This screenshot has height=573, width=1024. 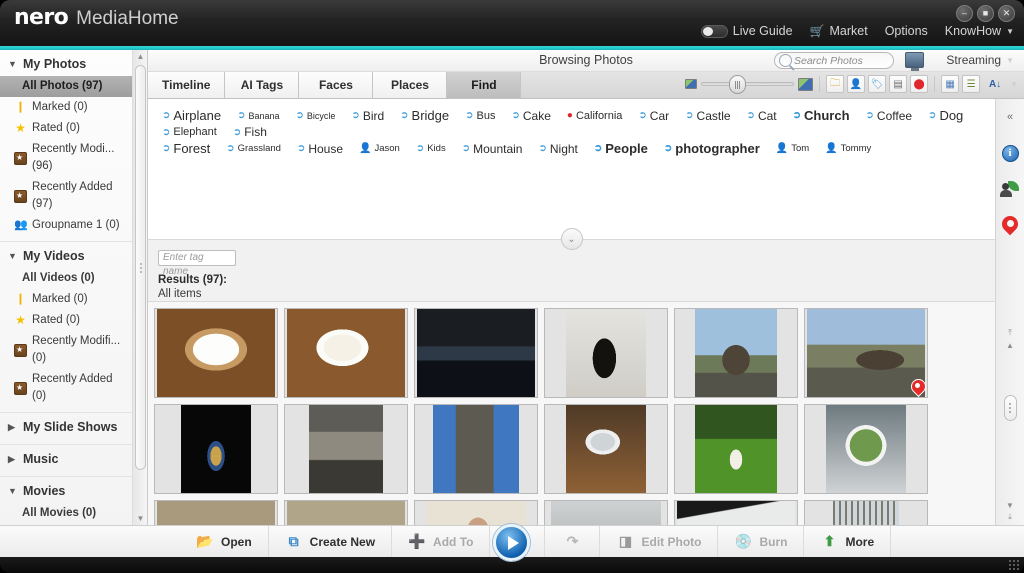 What do you see at coordinates (1010, 189) in the screenshot?
I see `face-panel-button` at bounding box center [1010, 189].